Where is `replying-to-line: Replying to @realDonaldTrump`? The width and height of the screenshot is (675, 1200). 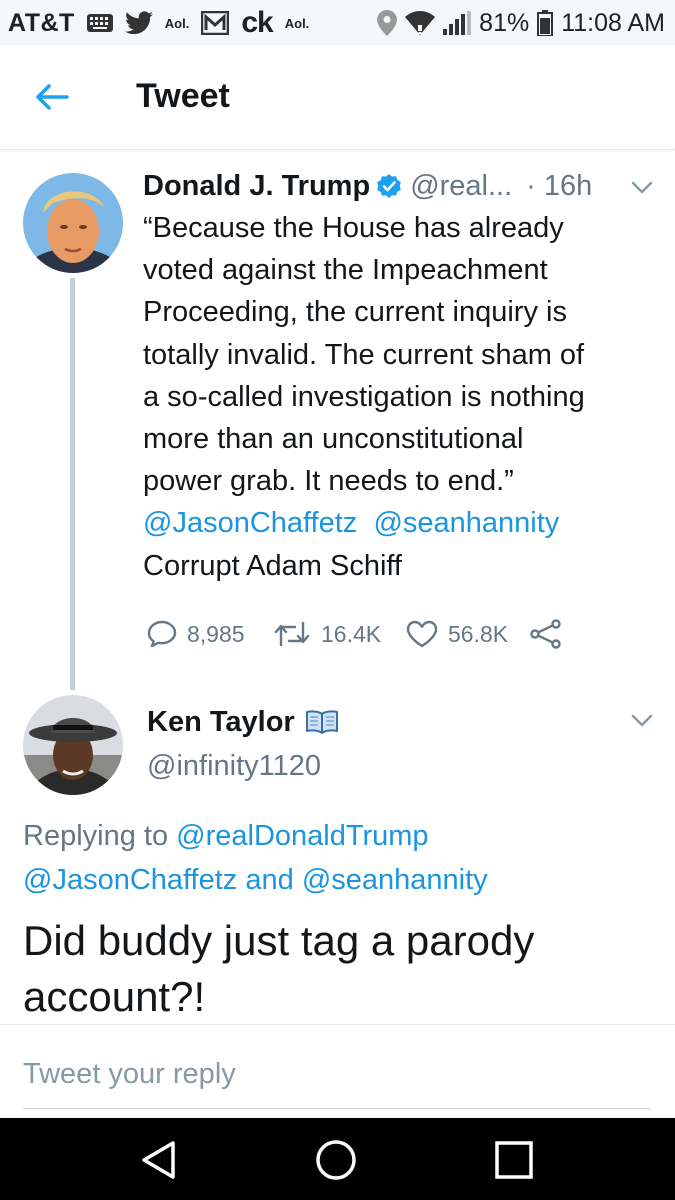 replying-to-line: Replying to @realDonaldTrump is located at coordinates (343, 836).